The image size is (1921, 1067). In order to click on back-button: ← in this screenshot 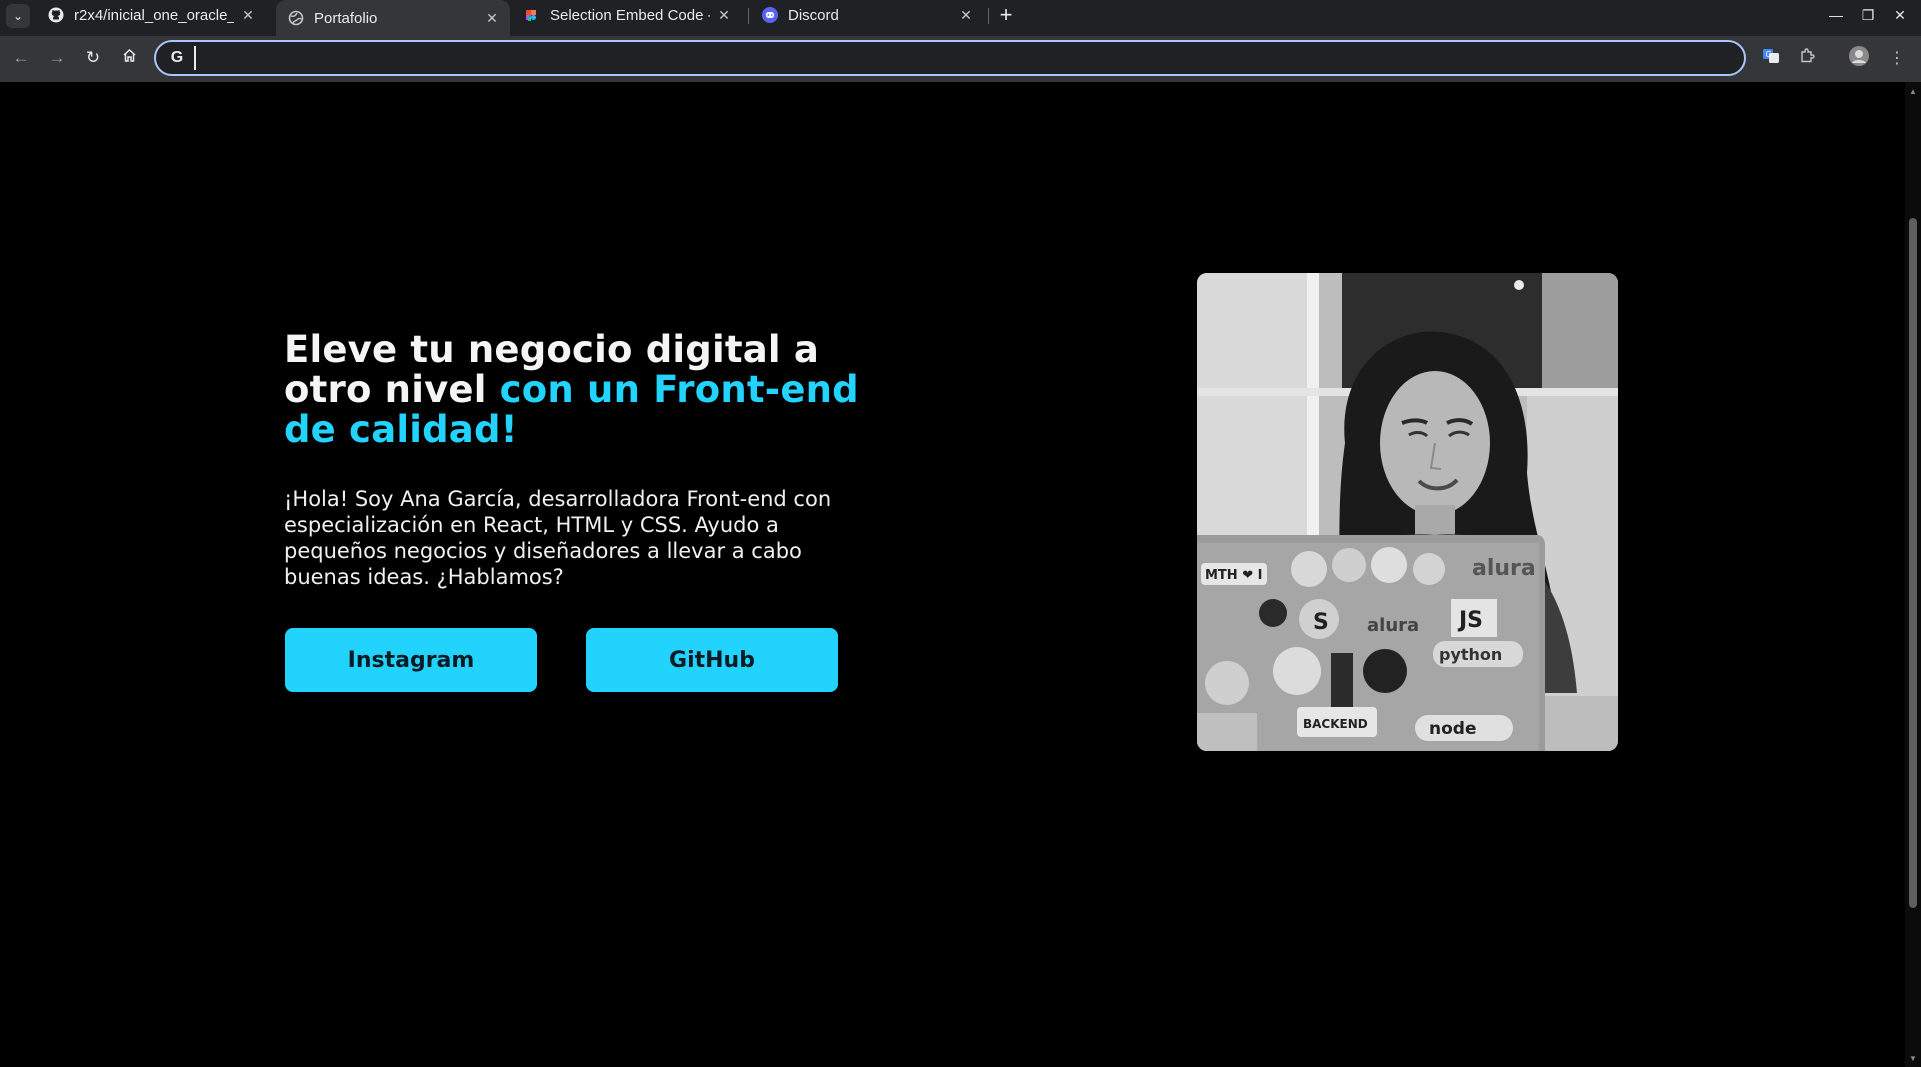, I will do `click(21, 58)`.